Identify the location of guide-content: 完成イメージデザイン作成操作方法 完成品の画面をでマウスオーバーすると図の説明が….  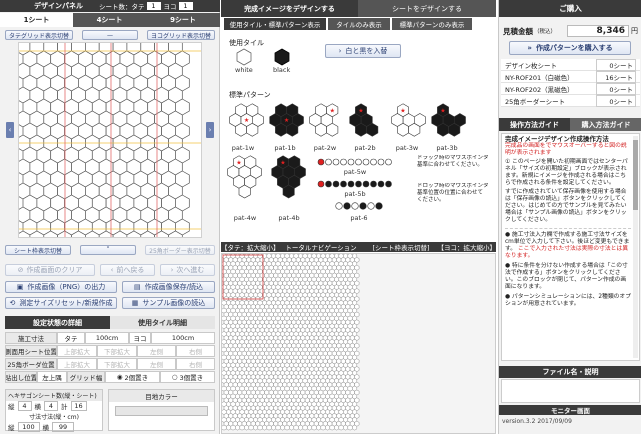
(570, 247).